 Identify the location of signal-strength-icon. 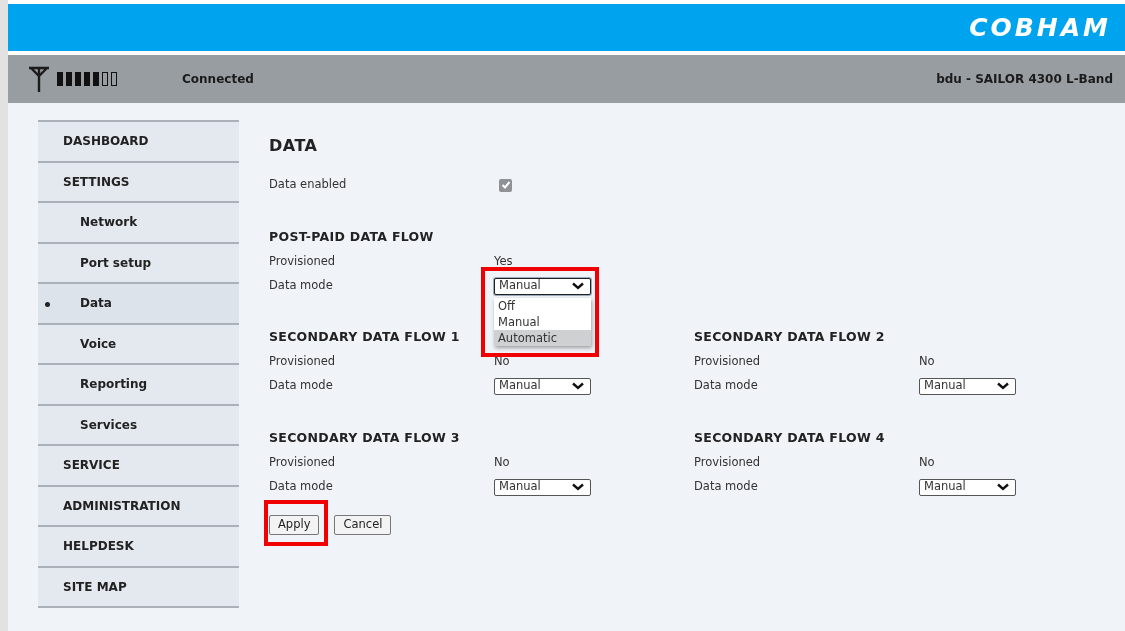
(88, 79).